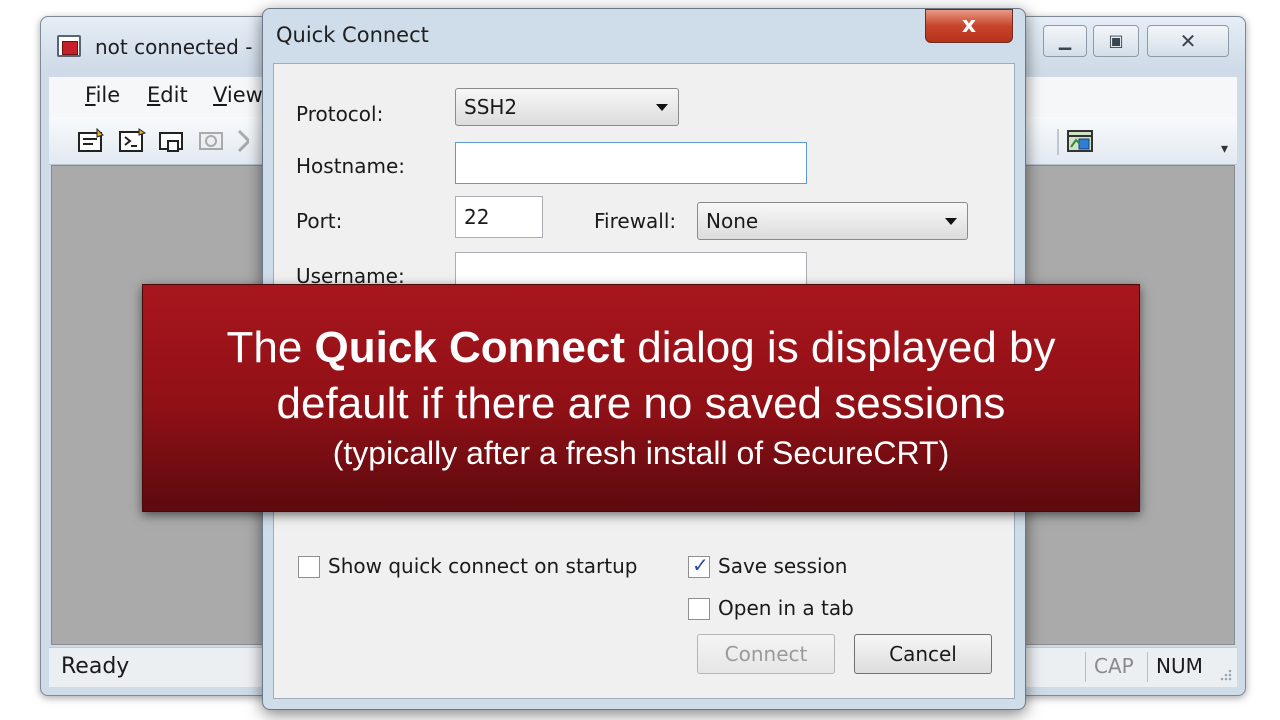 The width and height of the screenshot is (1280, 720). What do you see at coordinates (69, 46) in the screenshot?
I see `app-icon` at bounding box center [69, 46].